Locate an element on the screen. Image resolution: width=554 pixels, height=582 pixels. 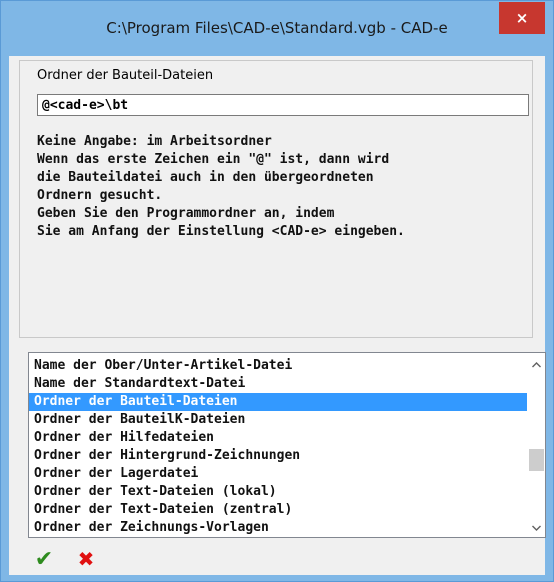
help-line: Geben Sie den Programmordner an, indem is located at coordinates (186, 213).